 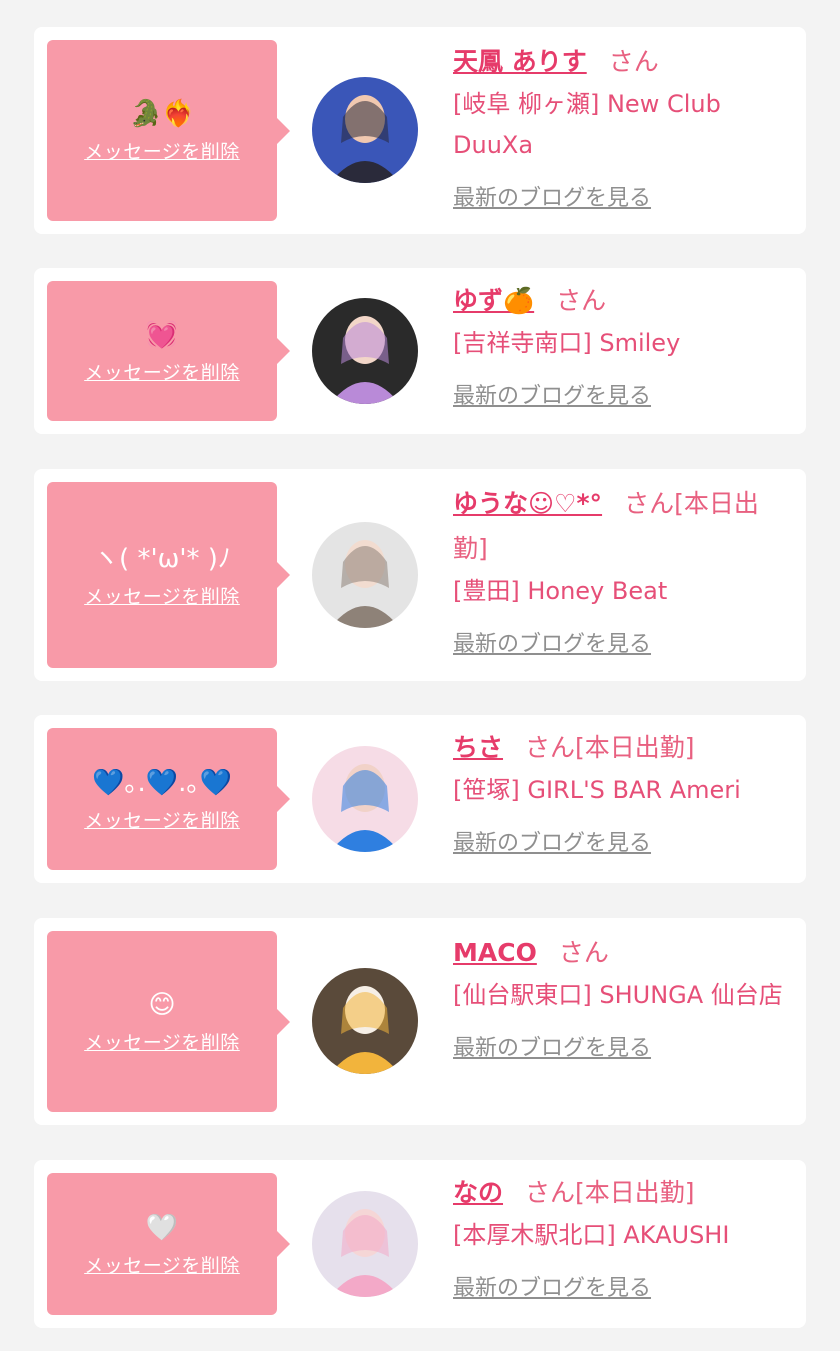 I want to click on message-bubble: 🤍 メッセージを削除, so click(x=168, y=1244).